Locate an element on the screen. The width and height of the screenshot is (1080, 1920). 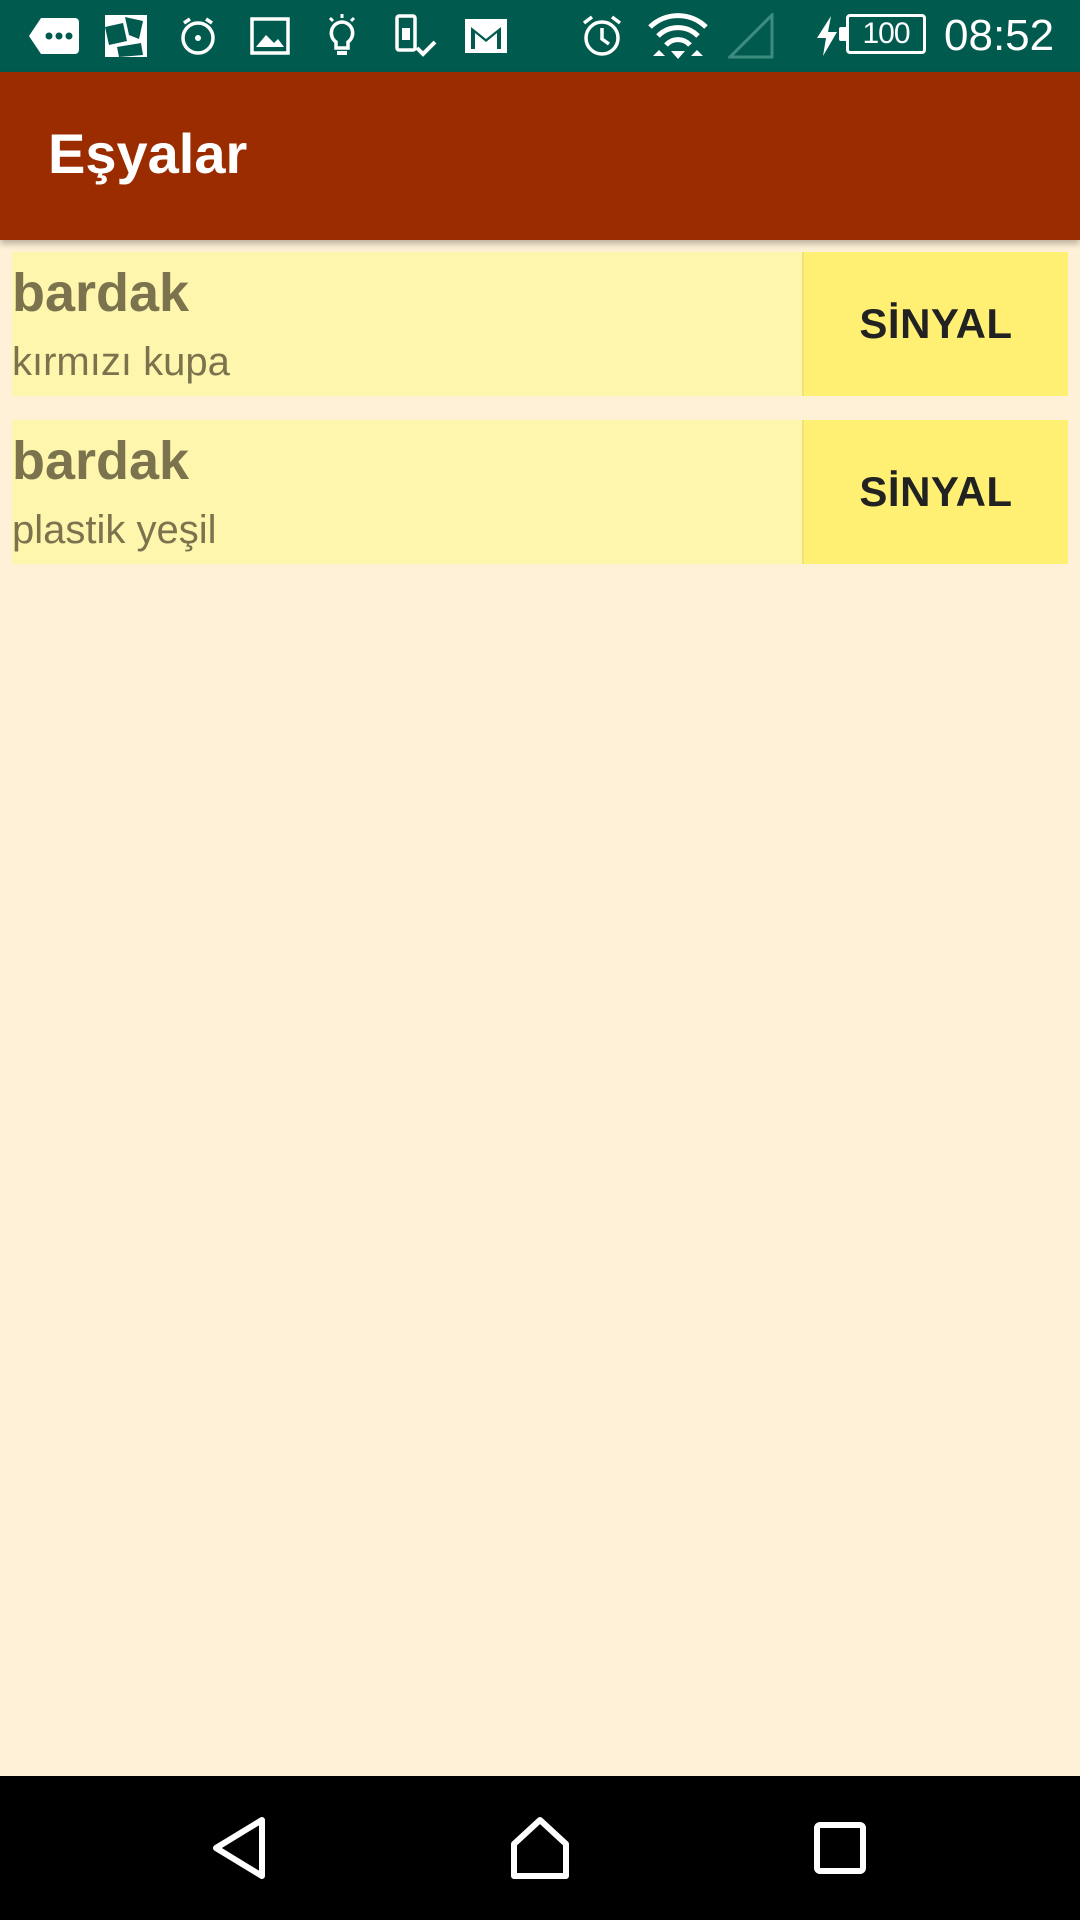
wifi-icon is located at coordinates (678, 36).